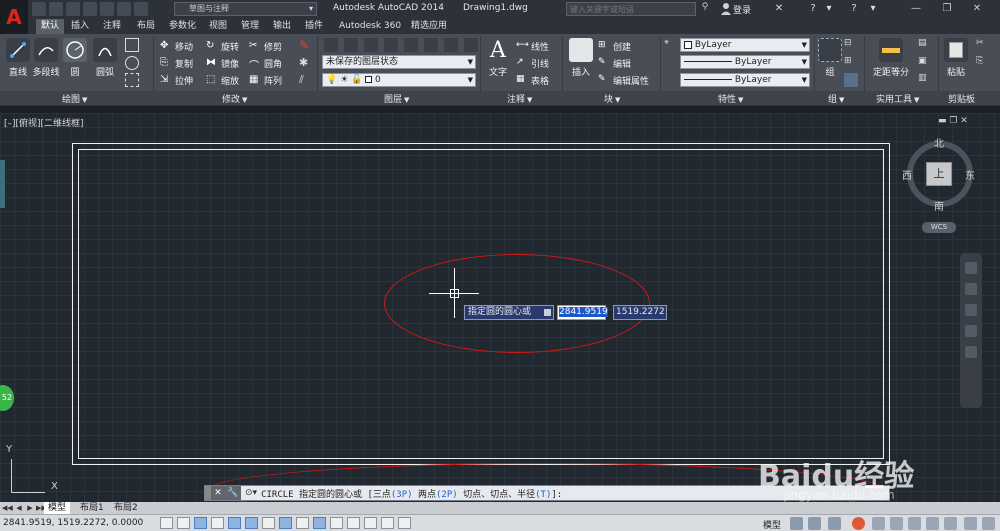  I want to click on tab-home: 默认, so click(50, 26).